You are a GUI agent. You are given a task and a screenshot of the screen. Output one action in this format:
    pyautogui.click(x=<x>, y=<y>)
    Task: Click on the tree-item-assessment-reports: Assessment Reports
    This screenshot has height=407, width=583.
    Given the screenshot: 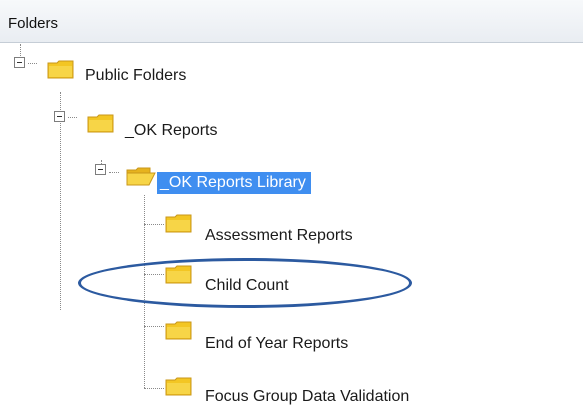 What is the action you would take?
    pyautogui.click(x=279, y=236)
    